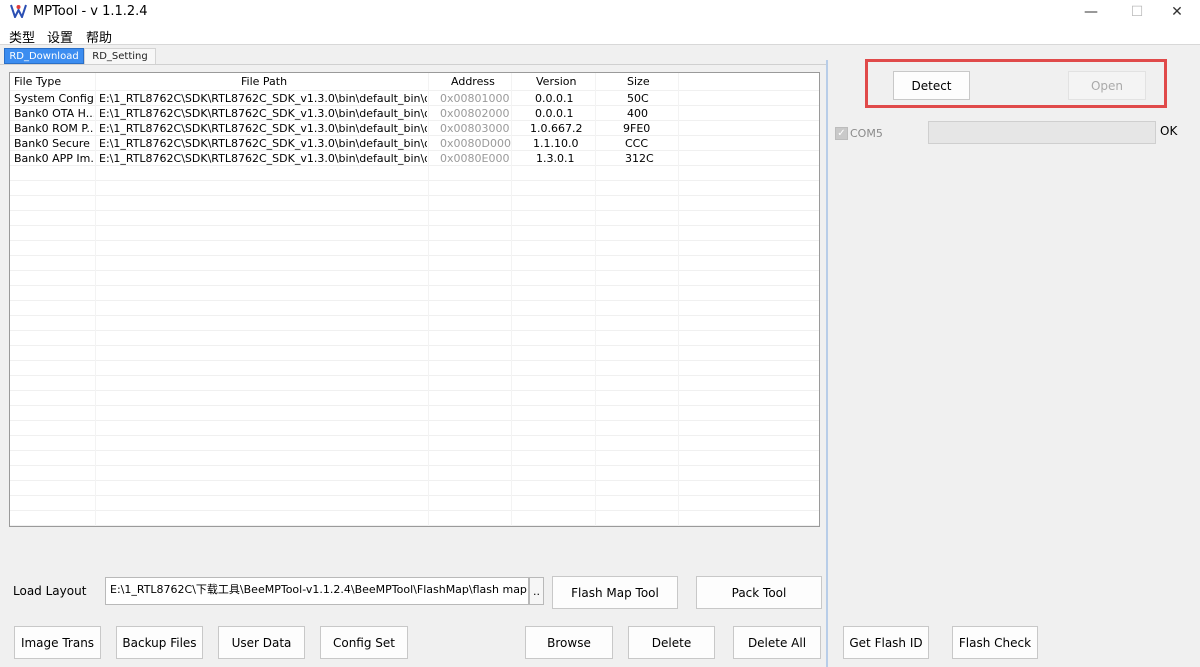 This screenshot has width=1200, height=667. What do you see at coordinates (638, 81) in the screenshot?
I see `header-size: Size` at bounding box center [638, 81].